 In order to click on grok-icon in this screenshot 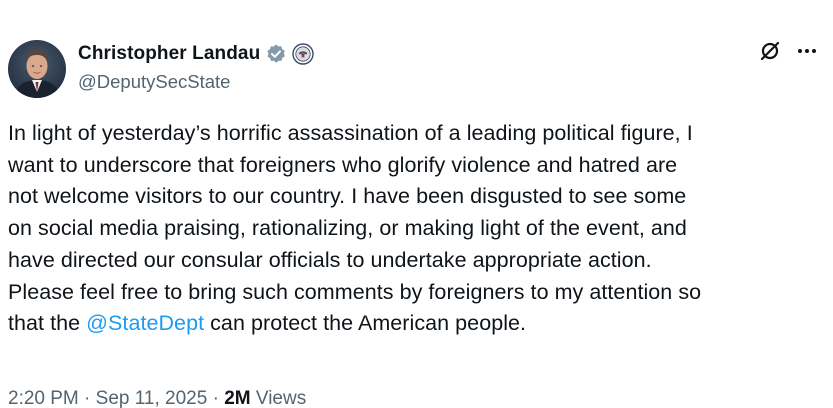, I will do `click(770, 53)`.